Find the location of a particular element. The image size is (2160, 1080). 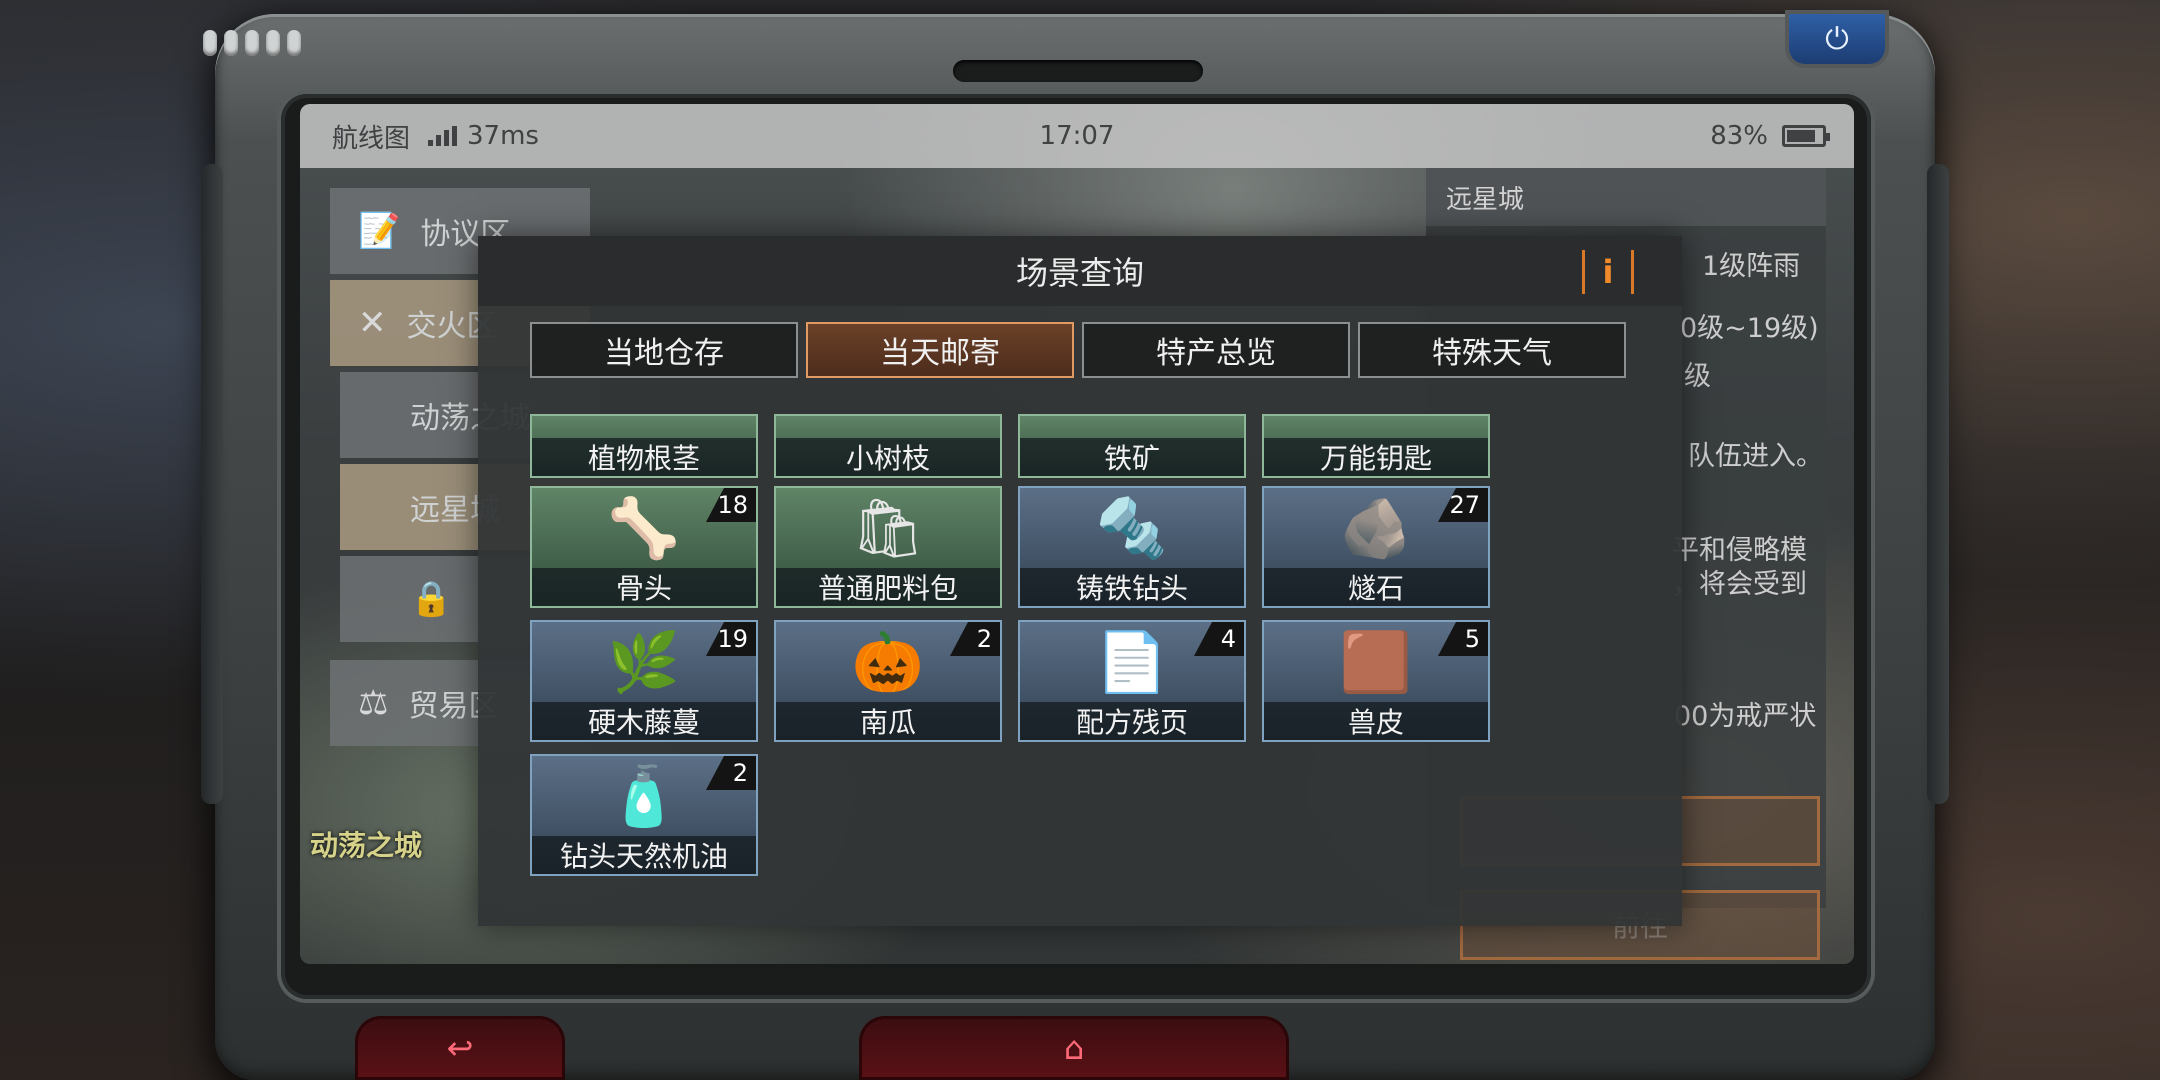

map-city-label: 动荡之城 is located at coordinates (366, 845).